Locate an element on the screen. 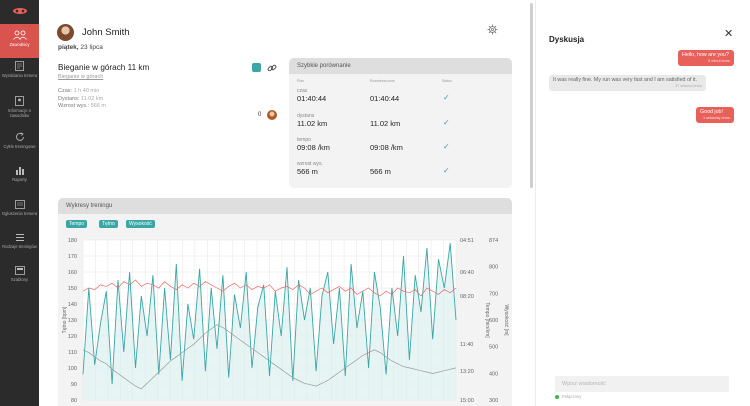 The image size is (750, 406). y-tick-pace: 06:40 is located at coordinates (467, 273).